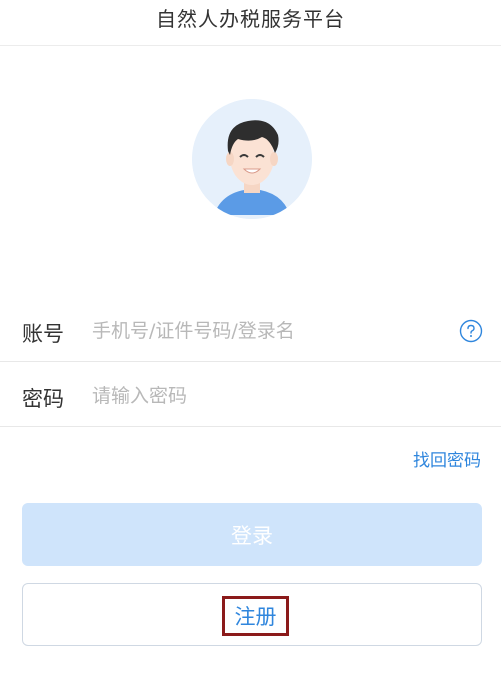 The image size is (501, 683). I want to click on question-circle-icon, so click(471, 331).